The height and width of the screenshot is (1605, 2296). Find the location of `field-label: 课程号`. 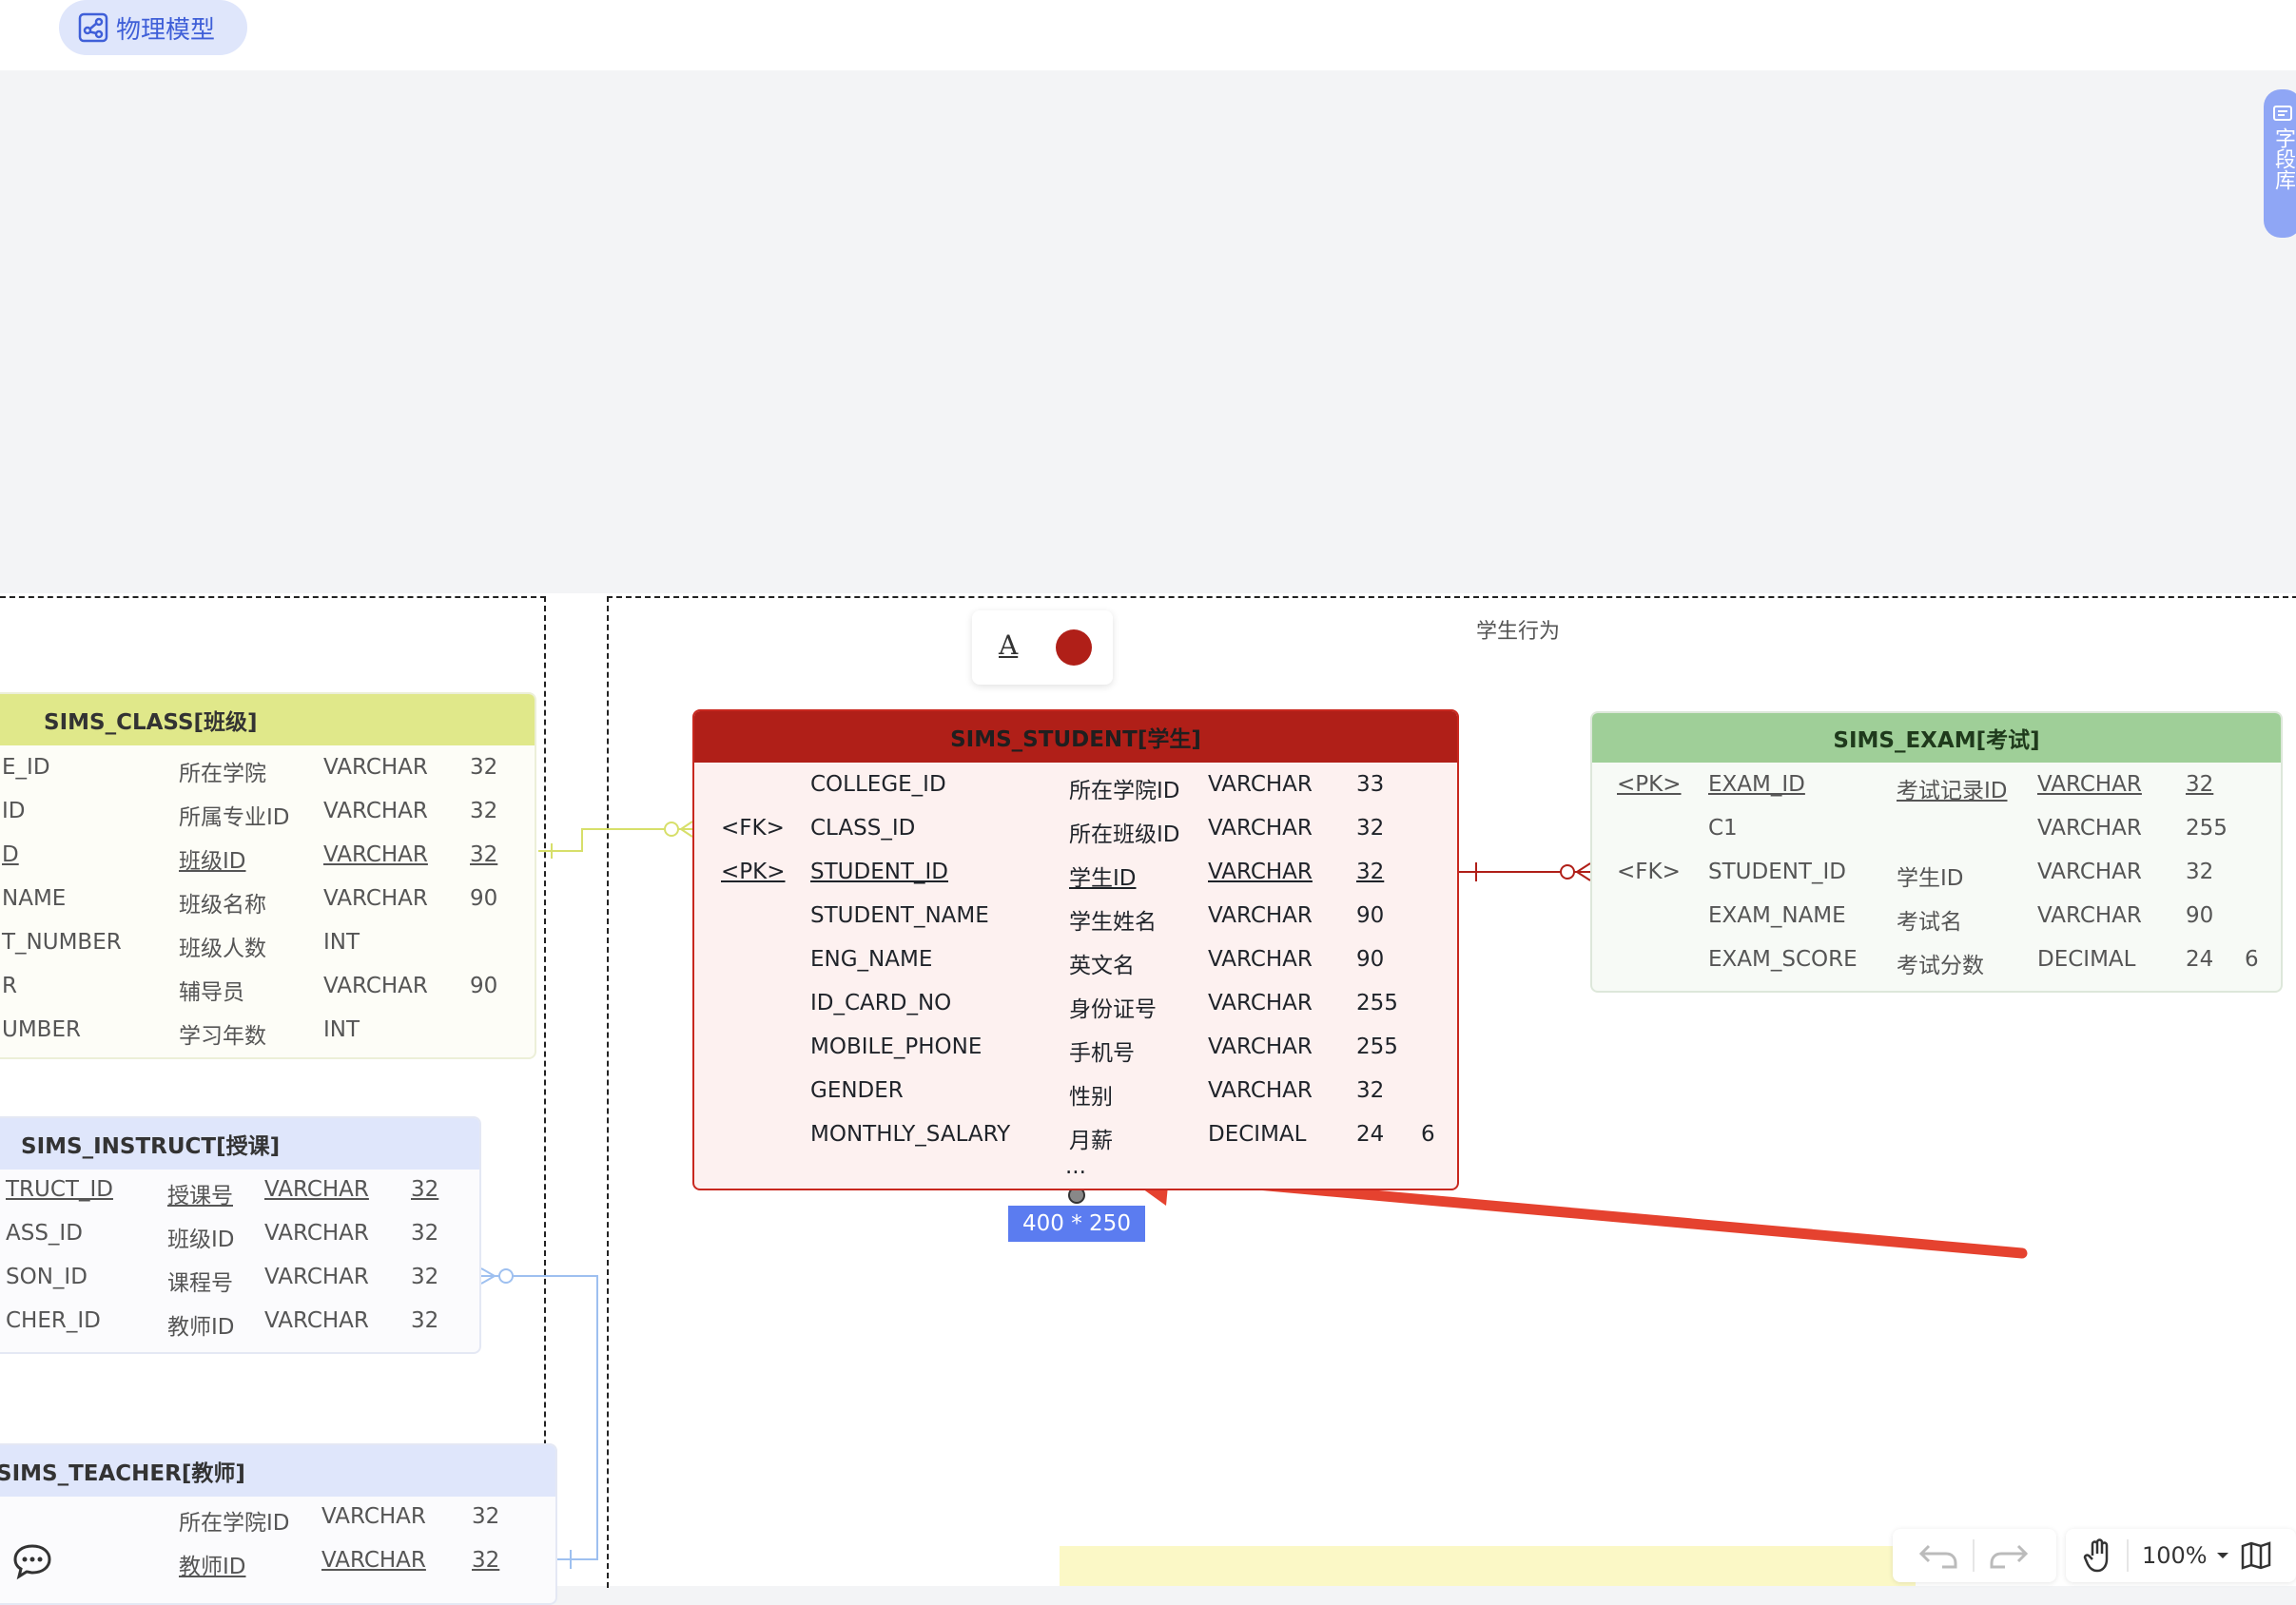

field-label: 课程号 is located at coordinates (200, 1283).